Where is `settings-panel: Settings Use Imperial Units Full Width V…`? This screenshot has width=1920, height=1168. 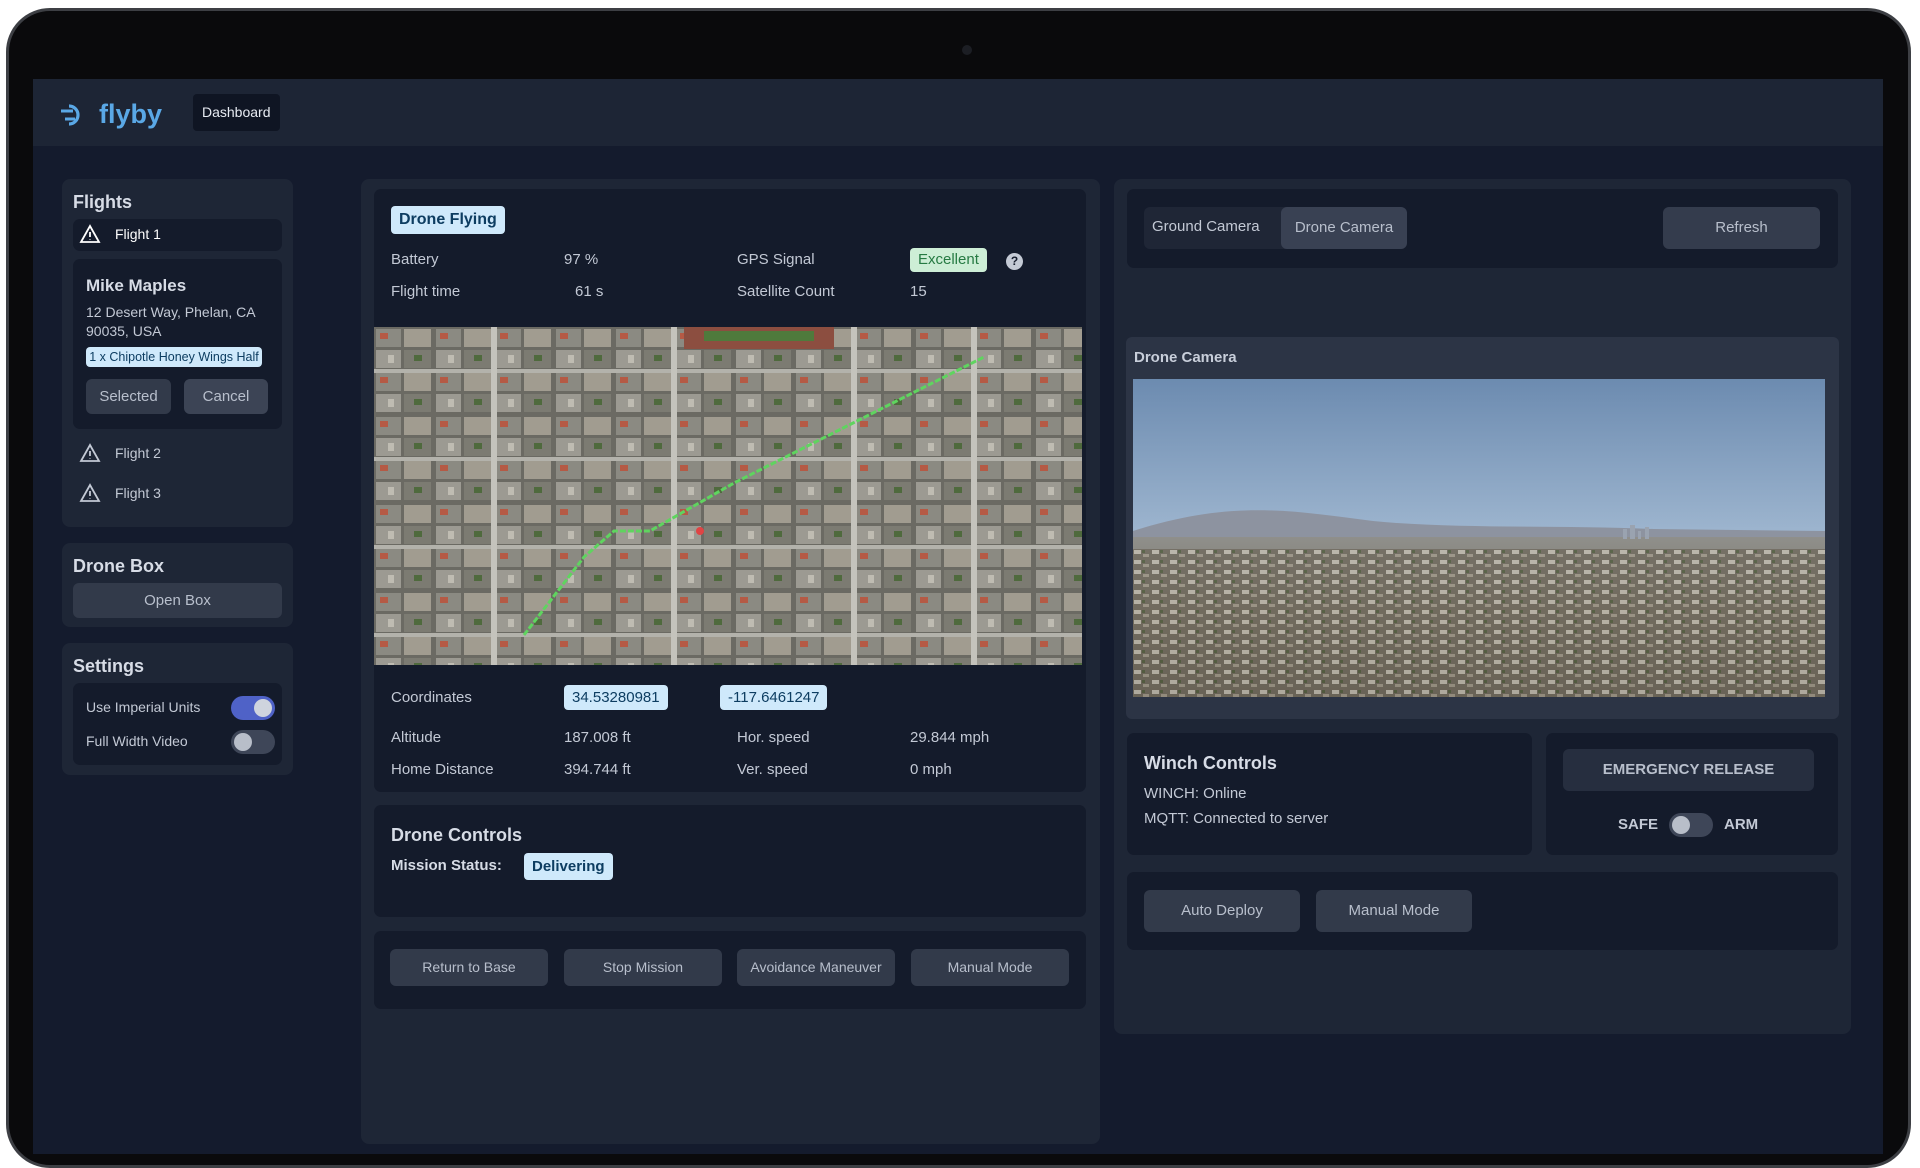 settings-panel: Settings Use Imperial Units Full Width V… is located at coordinates (177, 709).